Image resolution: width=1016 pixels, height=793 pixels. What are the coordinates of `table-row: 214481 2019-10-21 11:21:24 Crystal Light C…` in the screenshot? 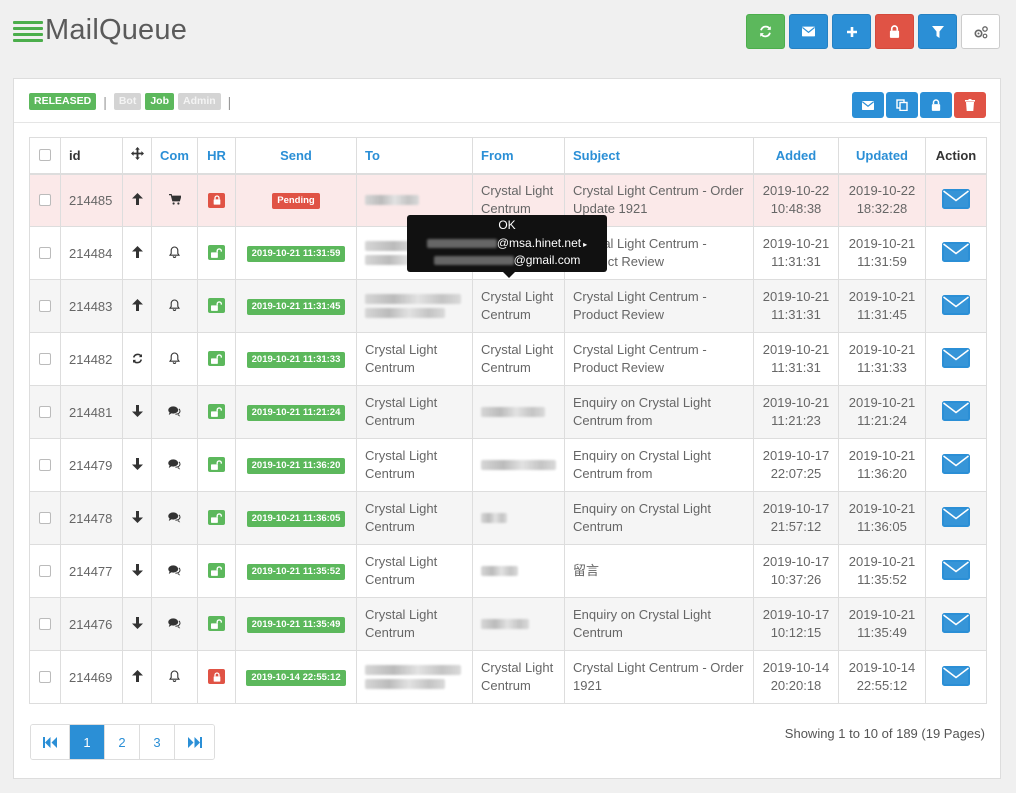 It's located at (508, 412).